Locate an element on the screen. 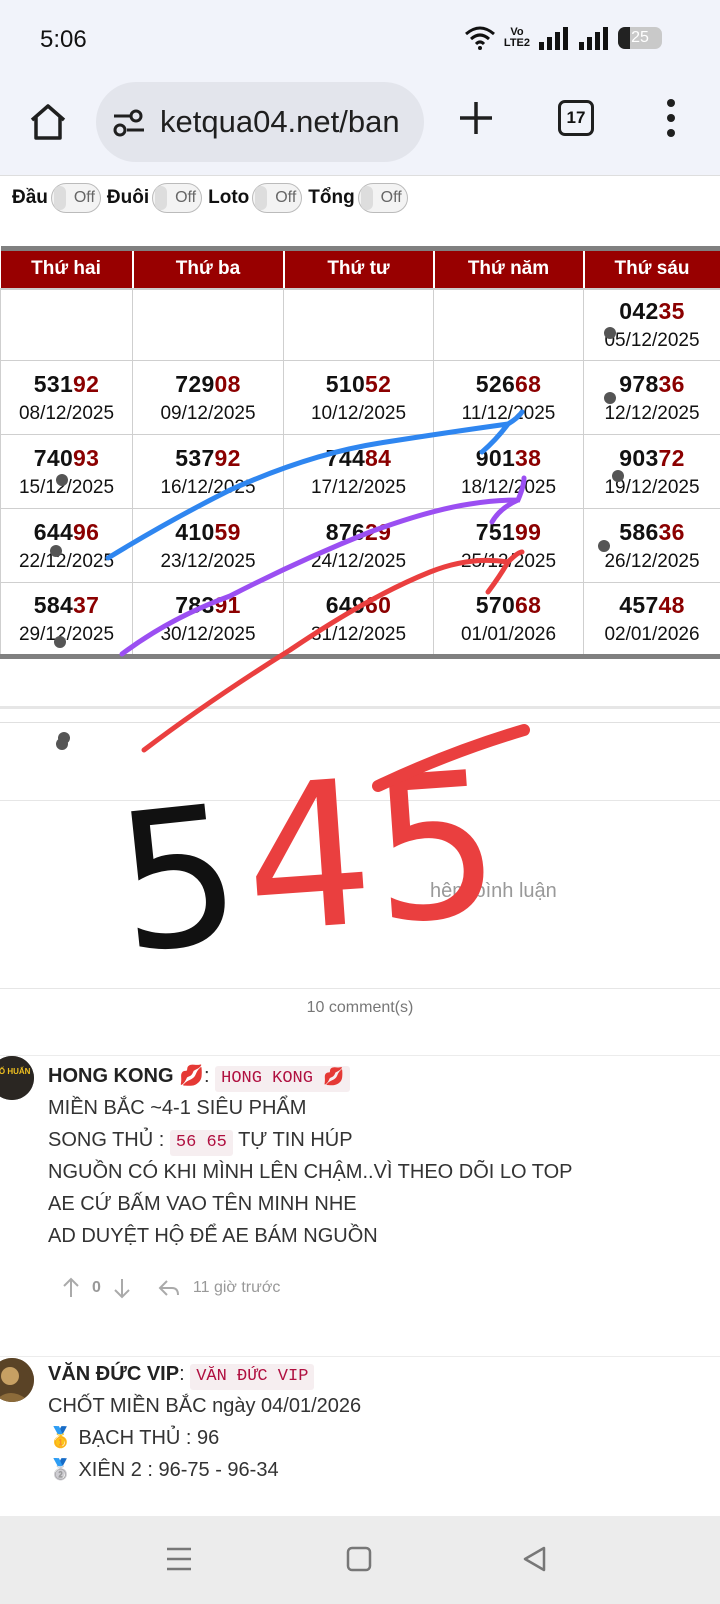  home-nav-icon is located at coordinates (359, 1559).